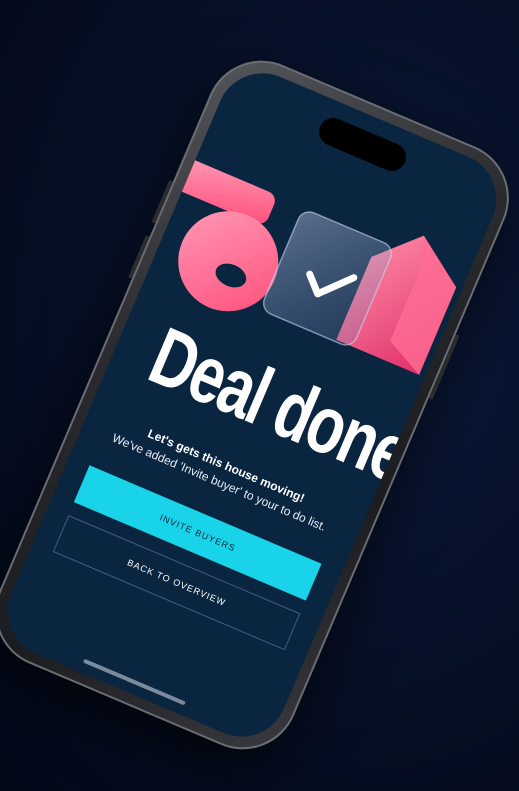  Describe the element at coordinates (362, 144) in the screenshot. I see `dynamic-island` at that location.